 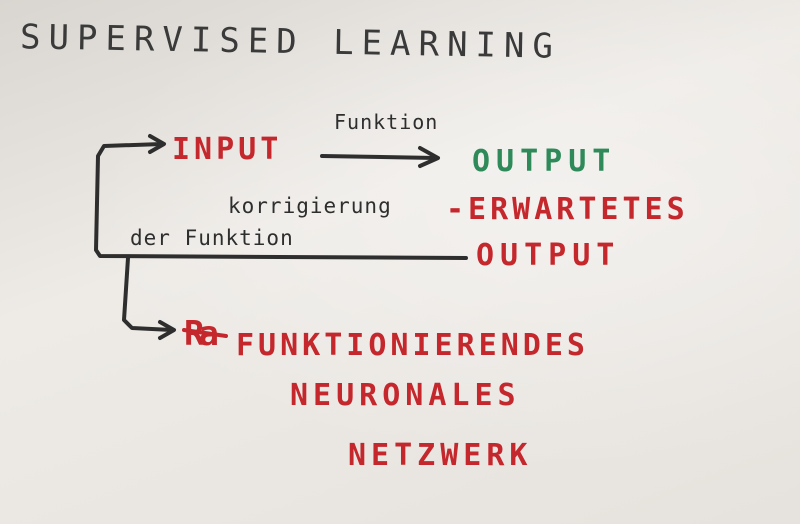 What do you see at coordinates (149, 298) in the screenshot?
I see `result-arrow` at bounding box center [149, 298].